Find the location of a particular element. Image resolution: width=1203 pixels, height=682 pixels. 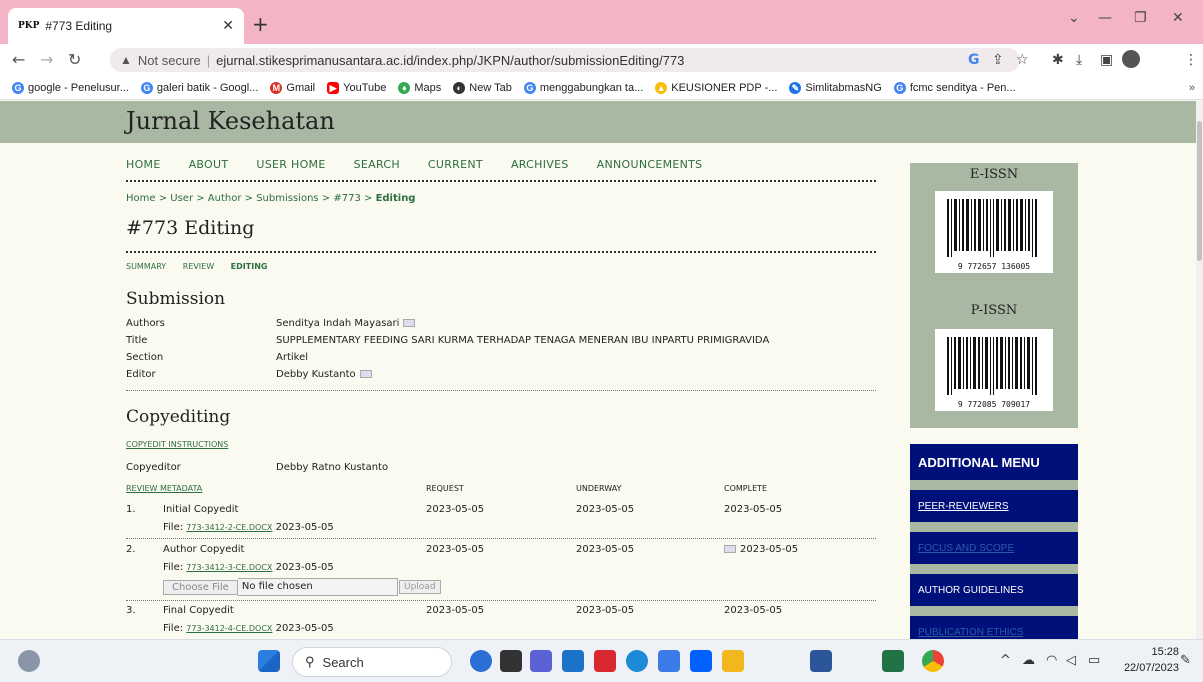

menu-kebab-icon: ⋮ is located at coordinates (1191, 60).